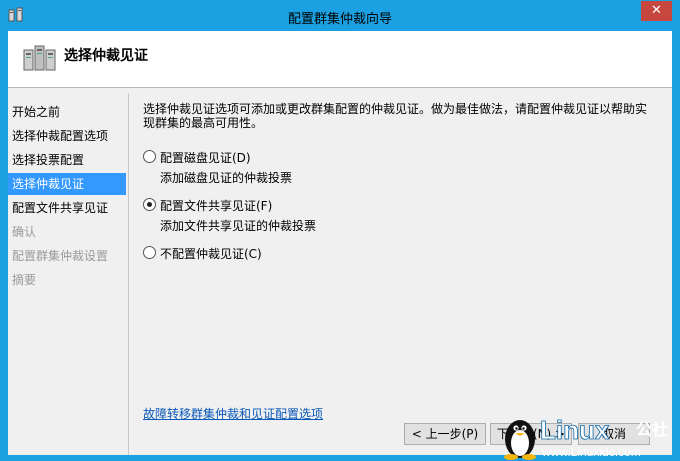  What do you see at coordinates (36, 112) in the screenshot?
I see `step-before-you-begin: 开始之前` at bounding box center [36, 112].